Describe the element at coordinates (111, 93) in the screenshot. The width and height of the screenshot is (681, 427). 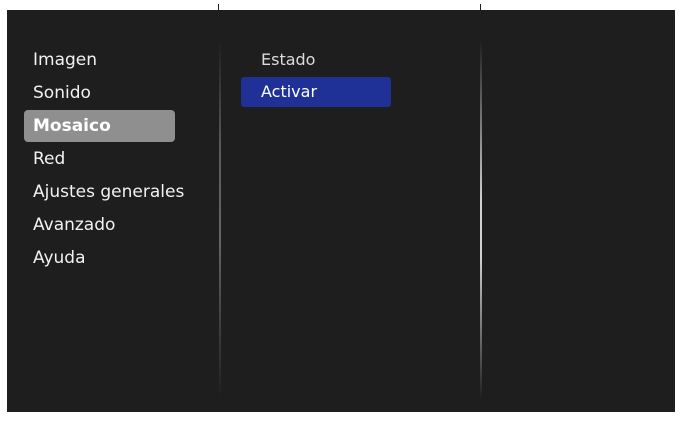
I see `main-menu-item-sonido: Sonido` at that location.